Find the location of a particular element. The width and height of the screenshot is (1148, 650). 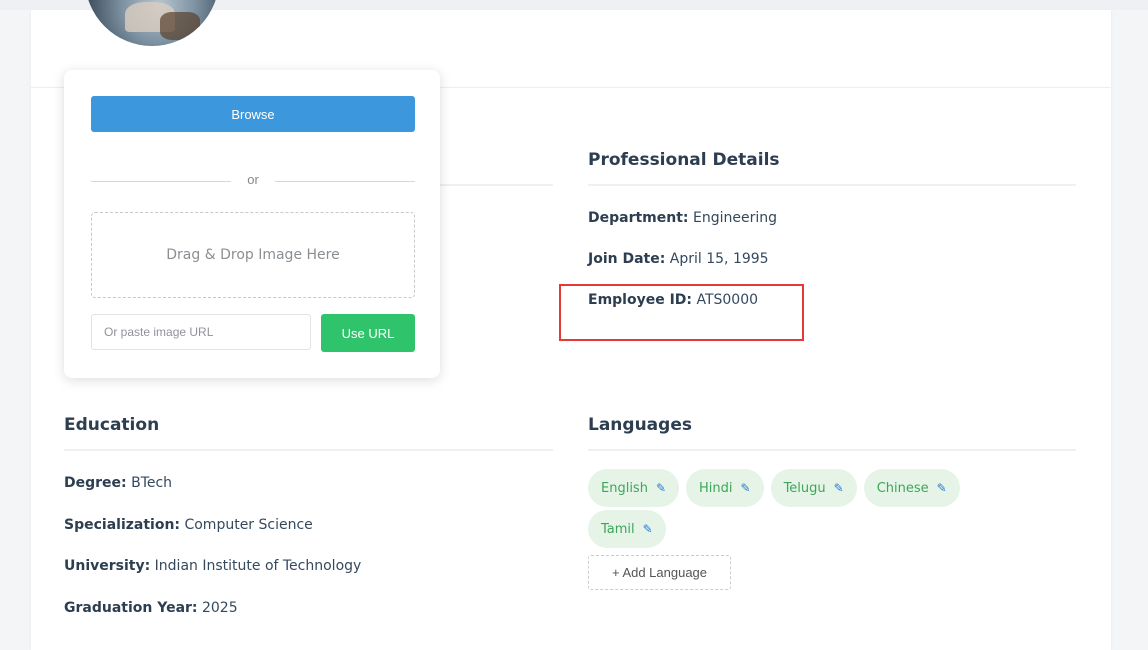

language-tag-label: Chinese is located at coordinates (902, 488).